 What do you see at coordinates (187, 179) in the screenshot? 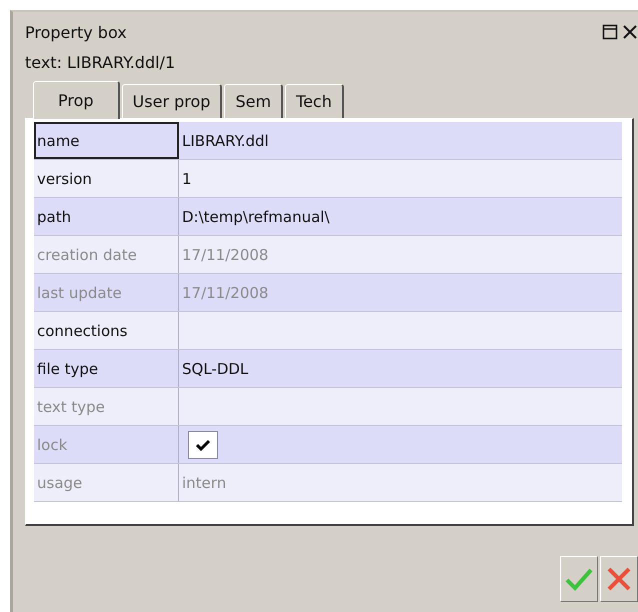
I see `property-value: 1` at bounding box center [187, 179].